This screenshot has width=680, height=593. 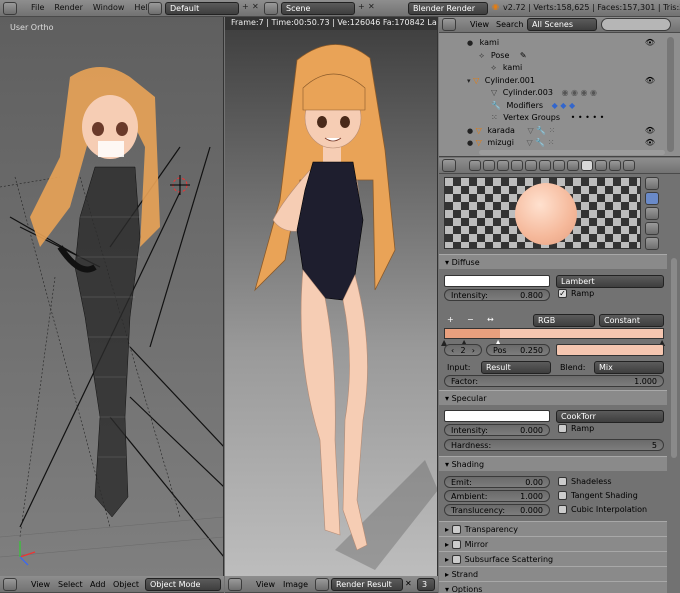 What do you see at coordinates (576, 293) in the screenshot?
I see `diffuse-ramp-checkbox: ✓ Ramp` at bounding box center [576, 293].